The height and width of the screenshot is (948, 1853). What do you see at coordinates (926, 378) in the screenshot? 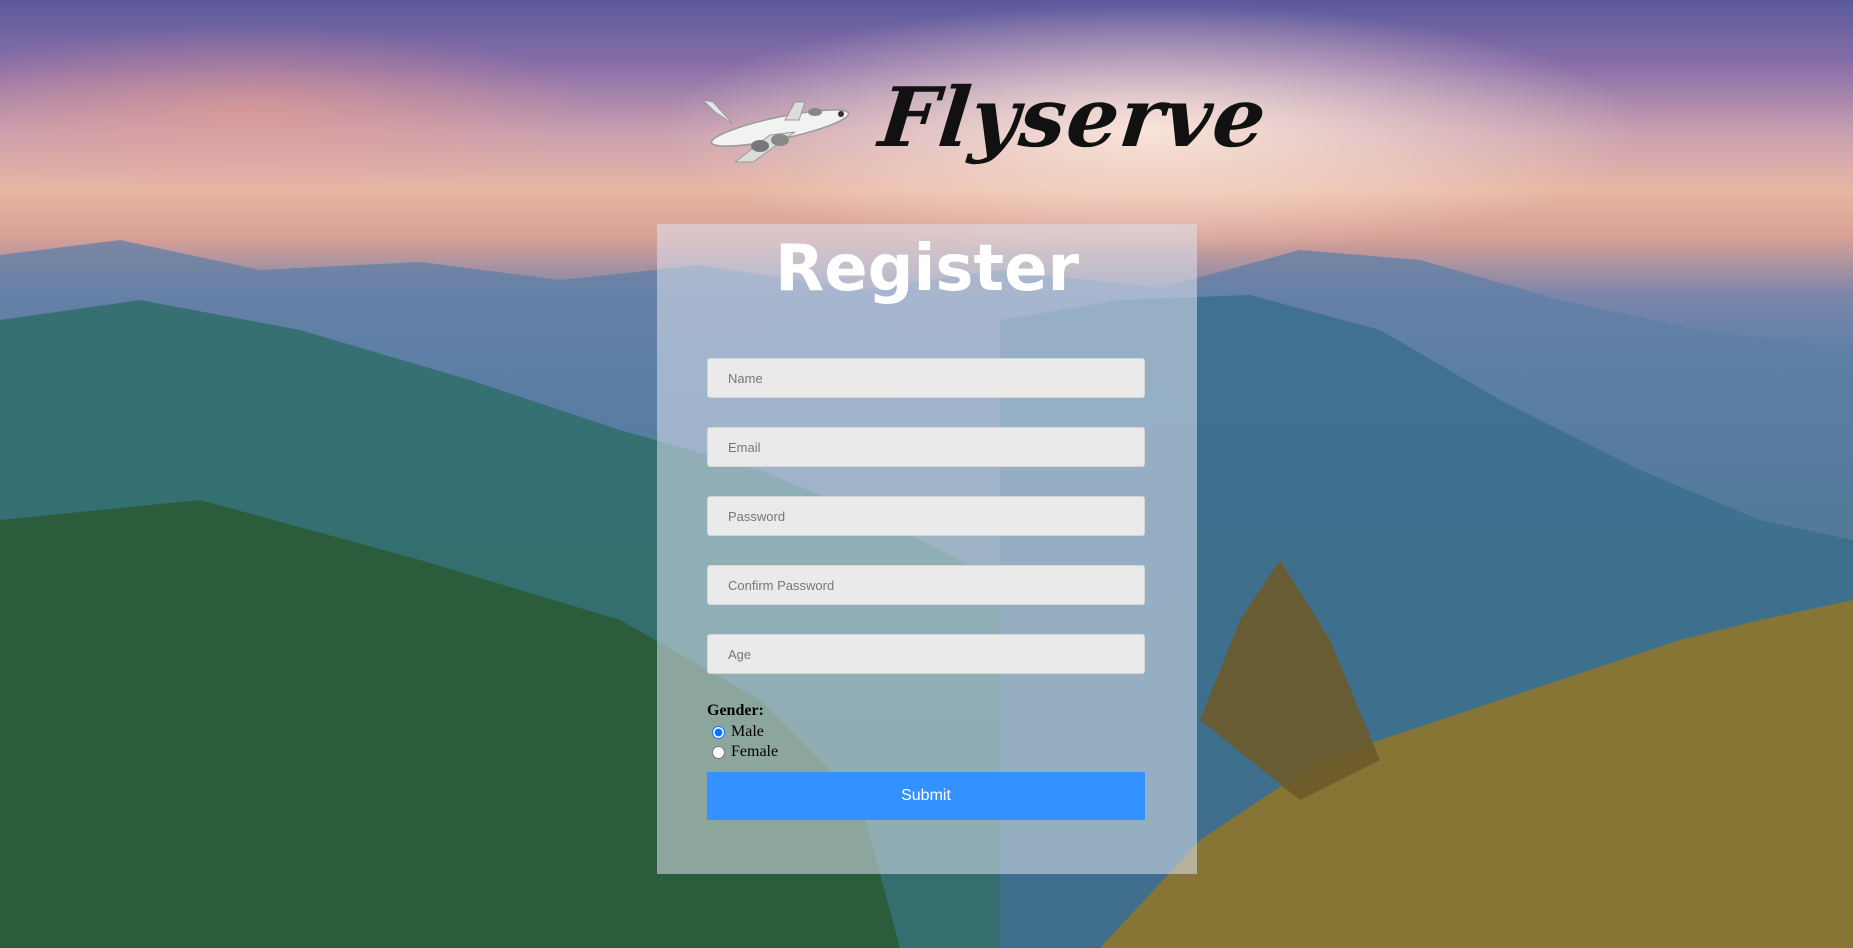
I see `name-field` at bounding box center [926, 378].